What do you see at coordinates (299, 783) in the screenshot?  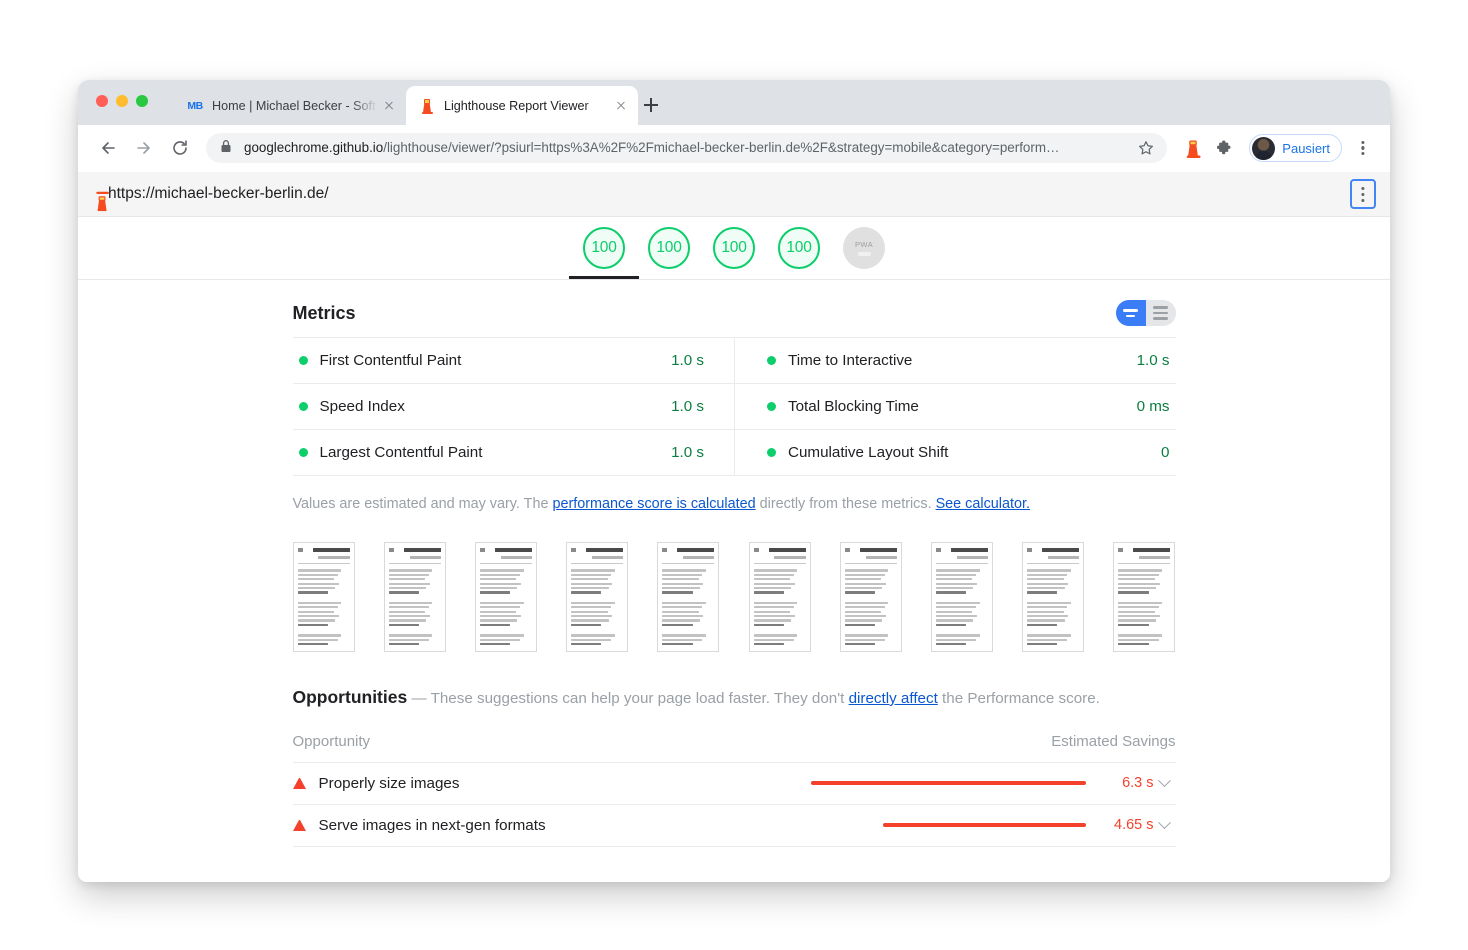 I see `warning-triangle-icon` at bounding box center [299, 783].